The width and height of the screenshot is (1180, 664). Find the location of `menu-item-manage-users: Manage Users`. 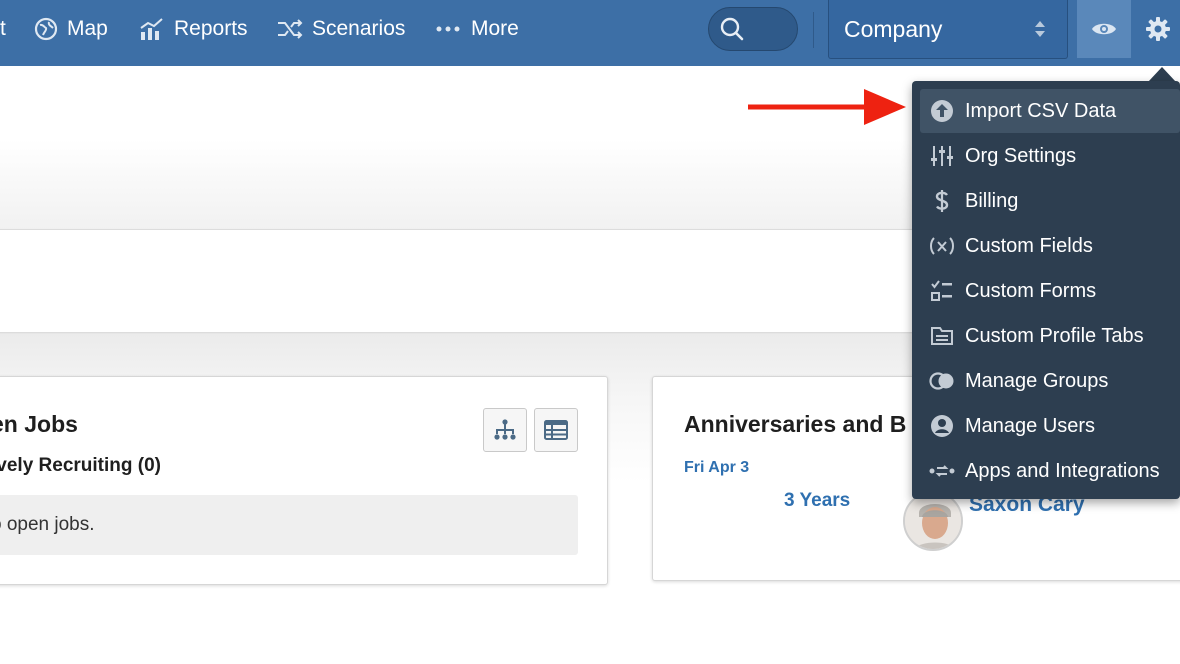

menu-item-manage-users: Manage Users is located at coordinates (1050, 426).